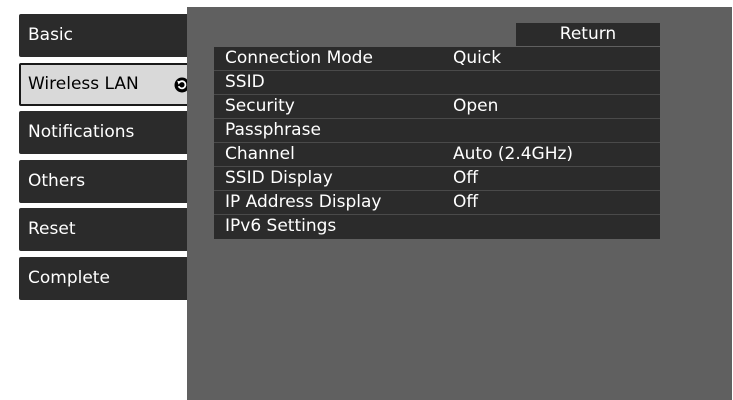 The width and height of the screenshot is (733, 400). Describe the element at coordinates (437, 227) in the screenshot. I see `setting-row-ipv6-settings: IPv6 Settings` at that location.